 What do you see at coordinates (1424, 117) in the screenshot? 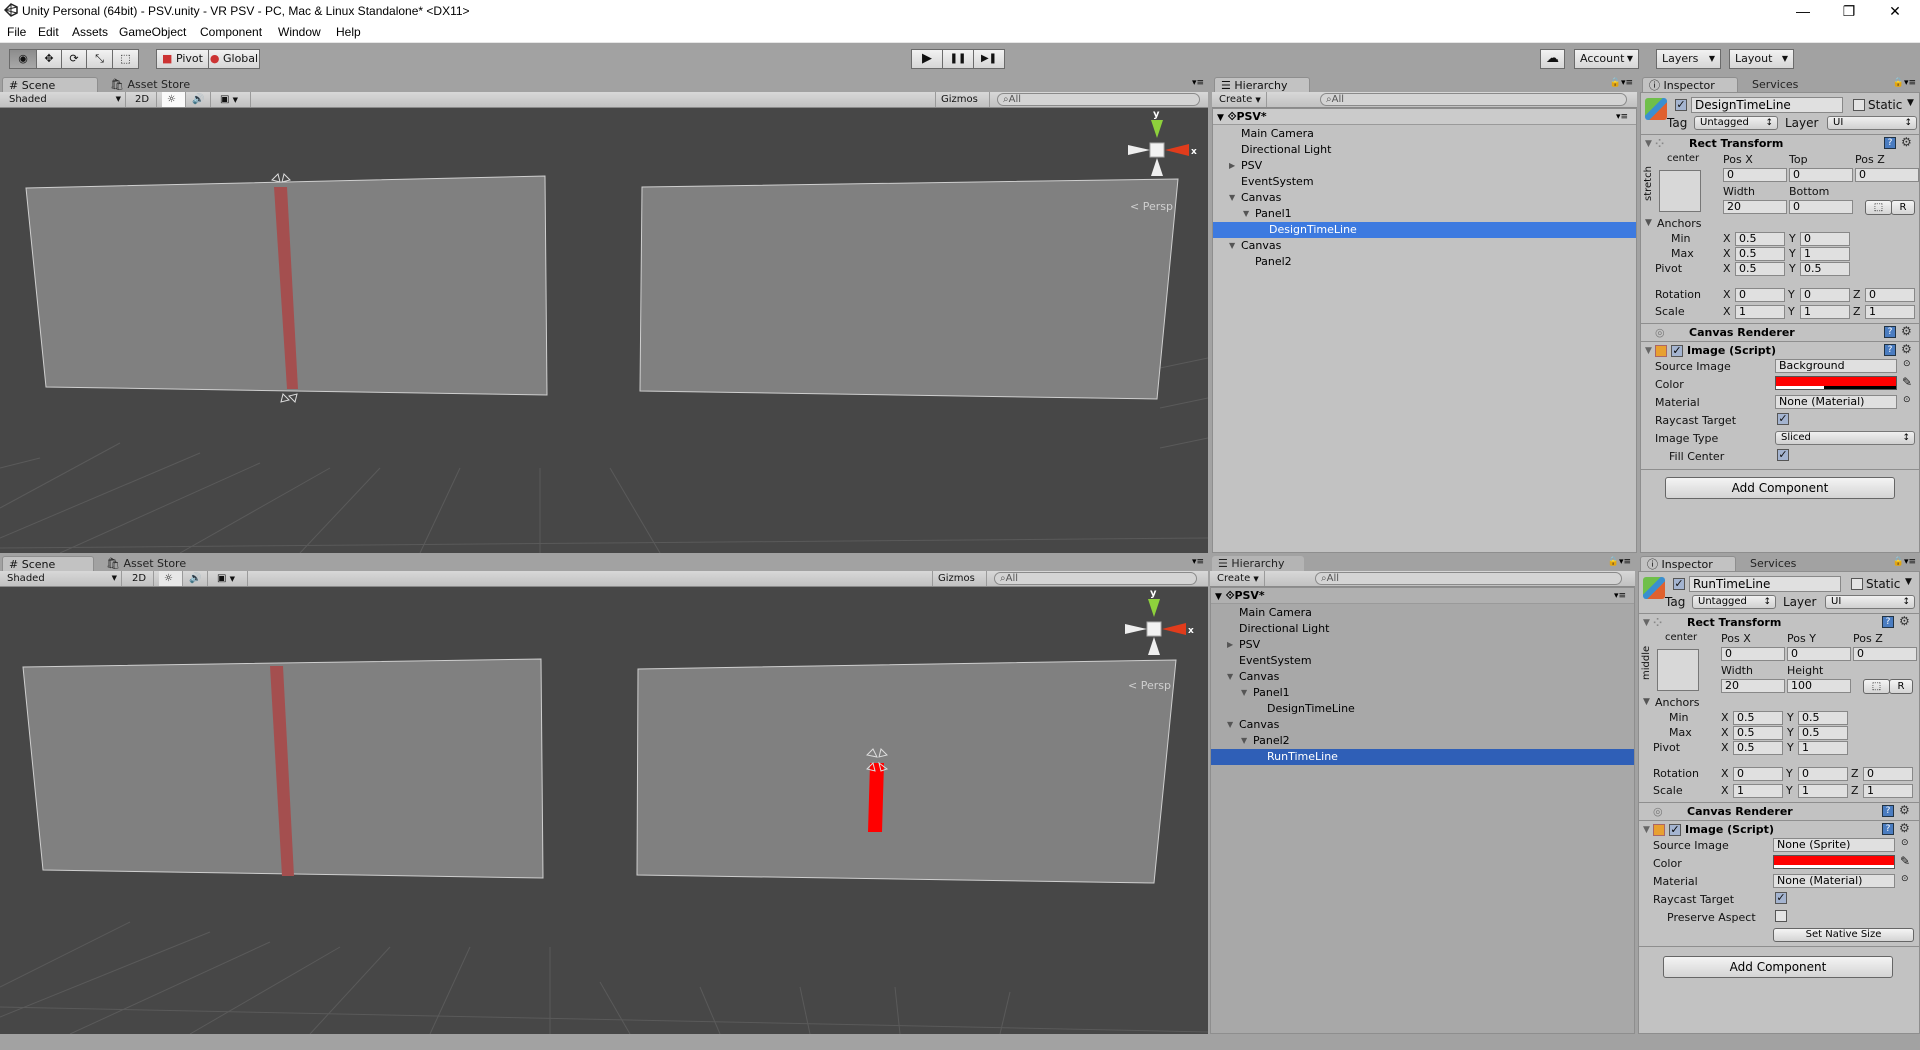
I see `scene-root: ▼ ⟐PSV* ▾≡` at bounding box center [1424, 117].